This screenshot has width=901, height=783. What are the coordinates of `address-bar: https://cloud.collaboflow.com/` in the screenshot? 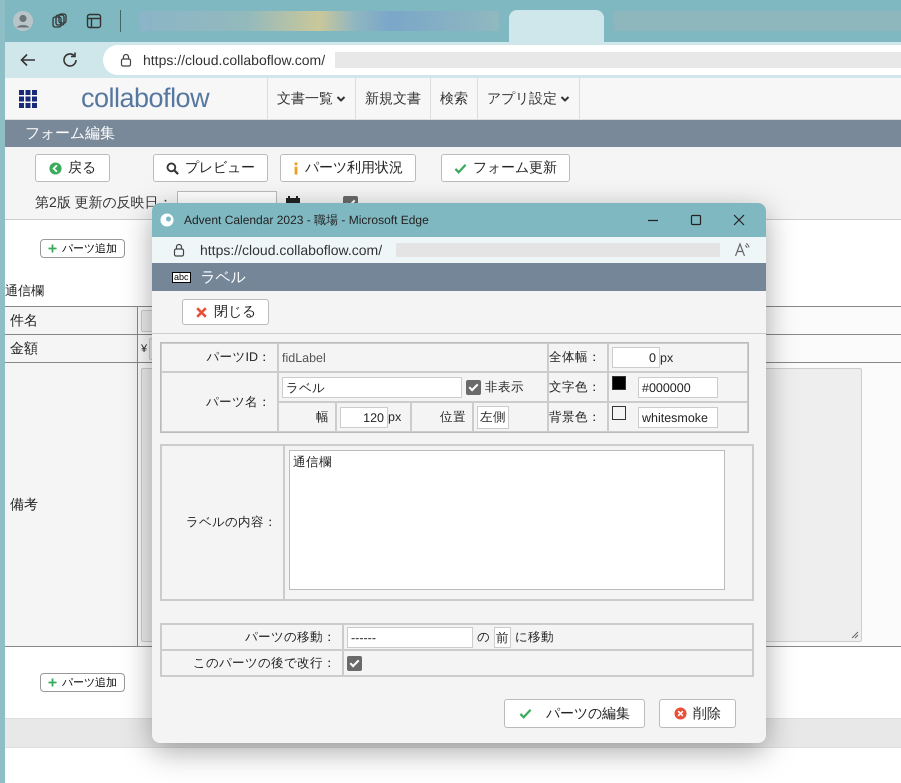 It's located at (502, 60).